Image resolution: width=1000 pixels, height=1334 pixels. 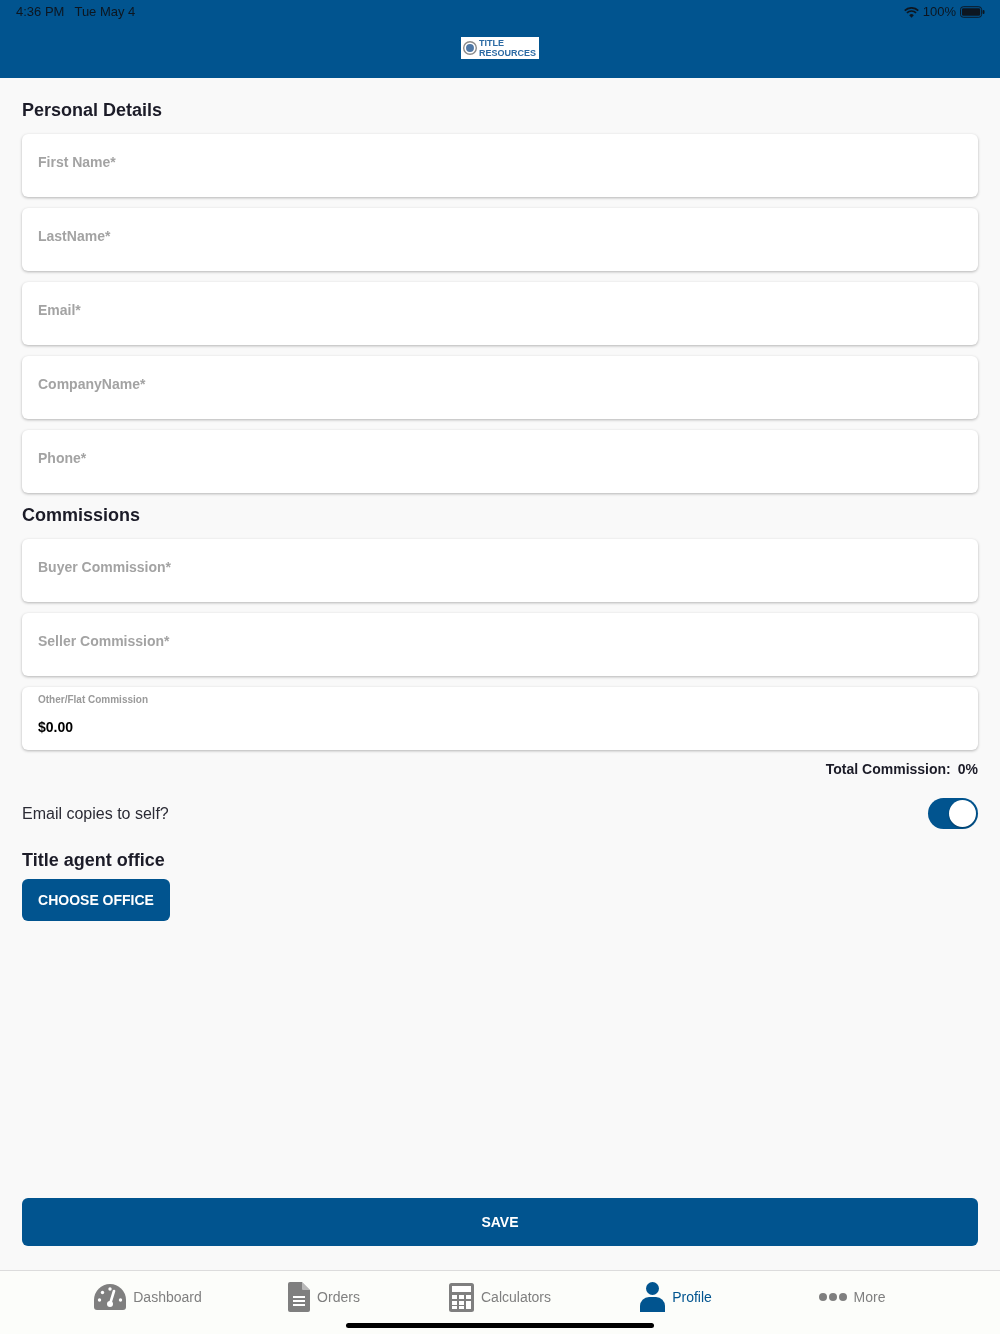 What do you see at coordinates (500, 1222) in the screenshot?
I see `save-button: SAVE` at bounding box center [500, 1222].